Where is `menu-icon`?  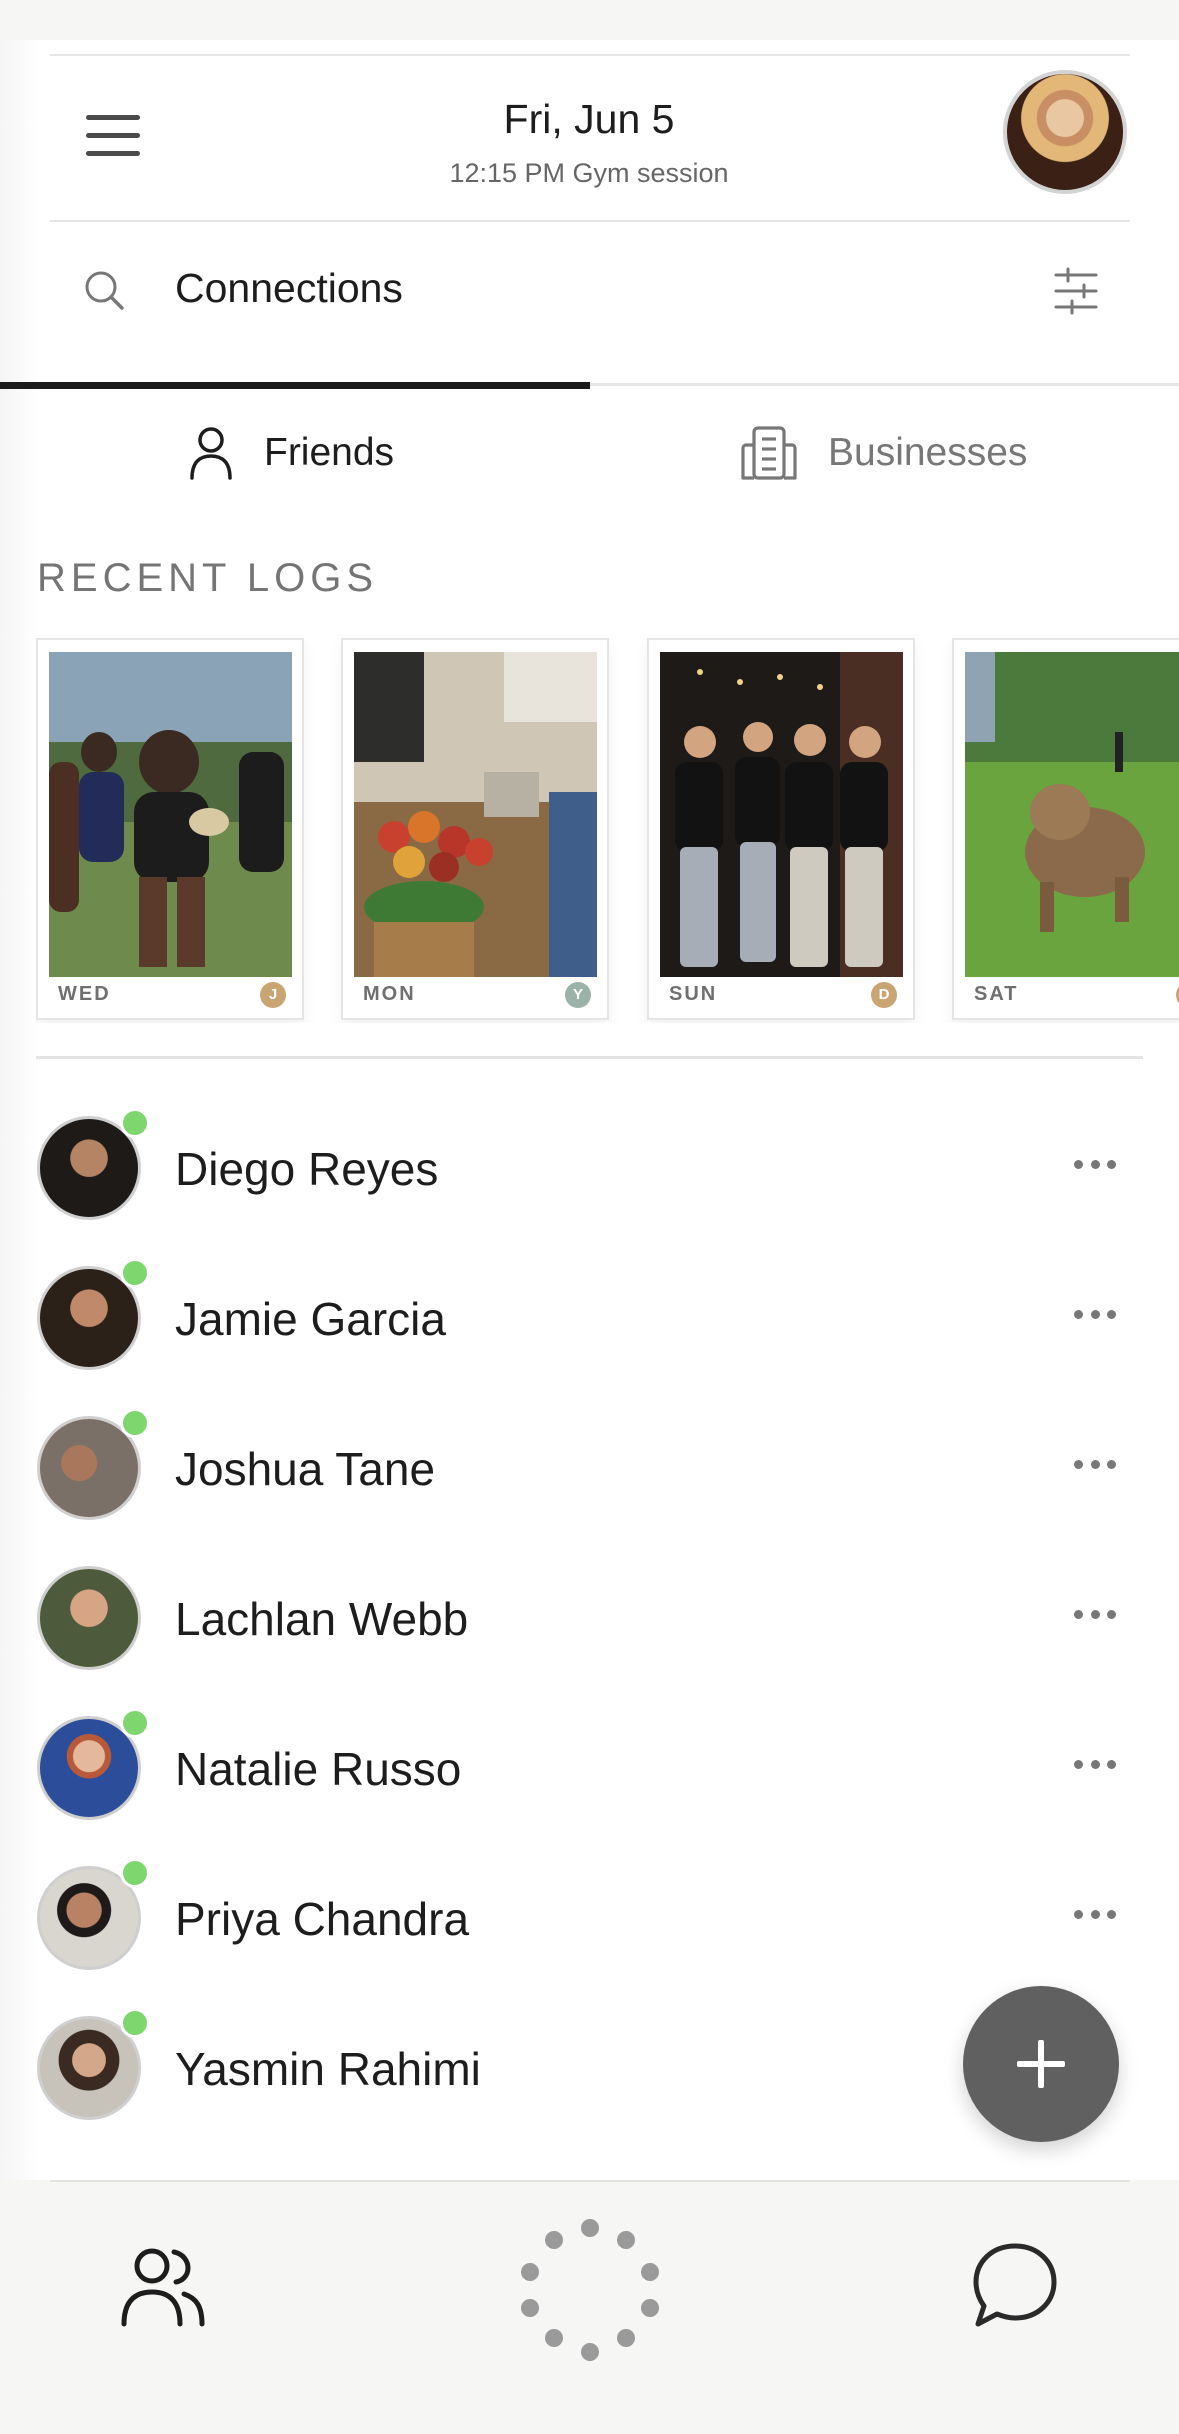 menu-icon is located at coordinates (113, 136).